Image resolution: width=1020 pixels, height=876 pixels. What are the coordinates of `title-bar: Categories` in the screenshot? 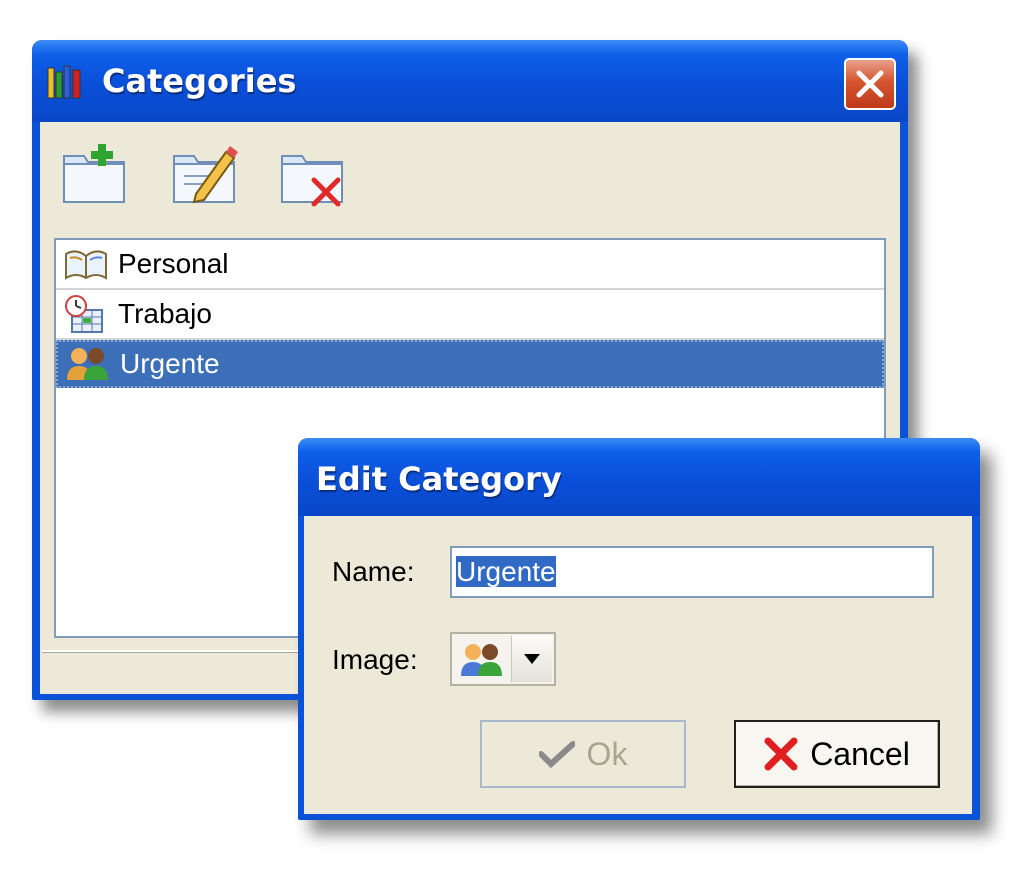 It's located at (470, 81).